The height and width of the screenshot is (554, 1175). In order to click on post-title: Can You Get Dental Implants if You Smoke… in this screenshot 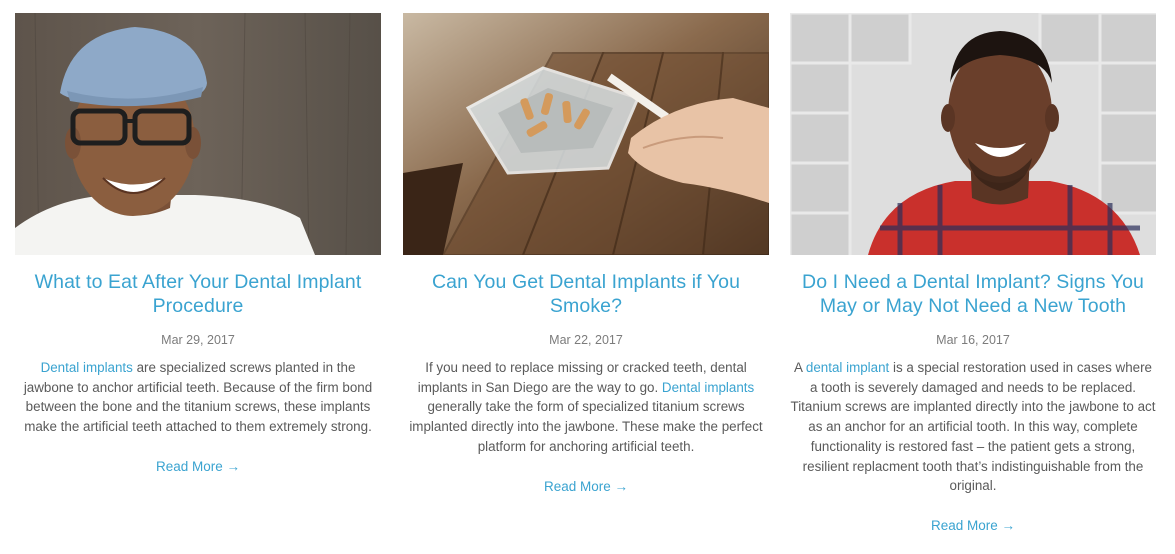, I will do `click(586, 294)`.